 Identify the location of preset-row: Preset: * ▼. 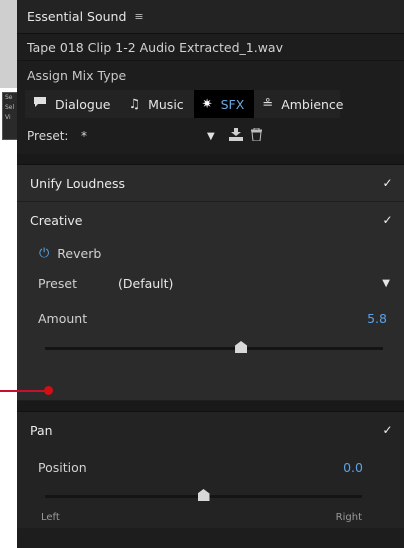
(210, 136).